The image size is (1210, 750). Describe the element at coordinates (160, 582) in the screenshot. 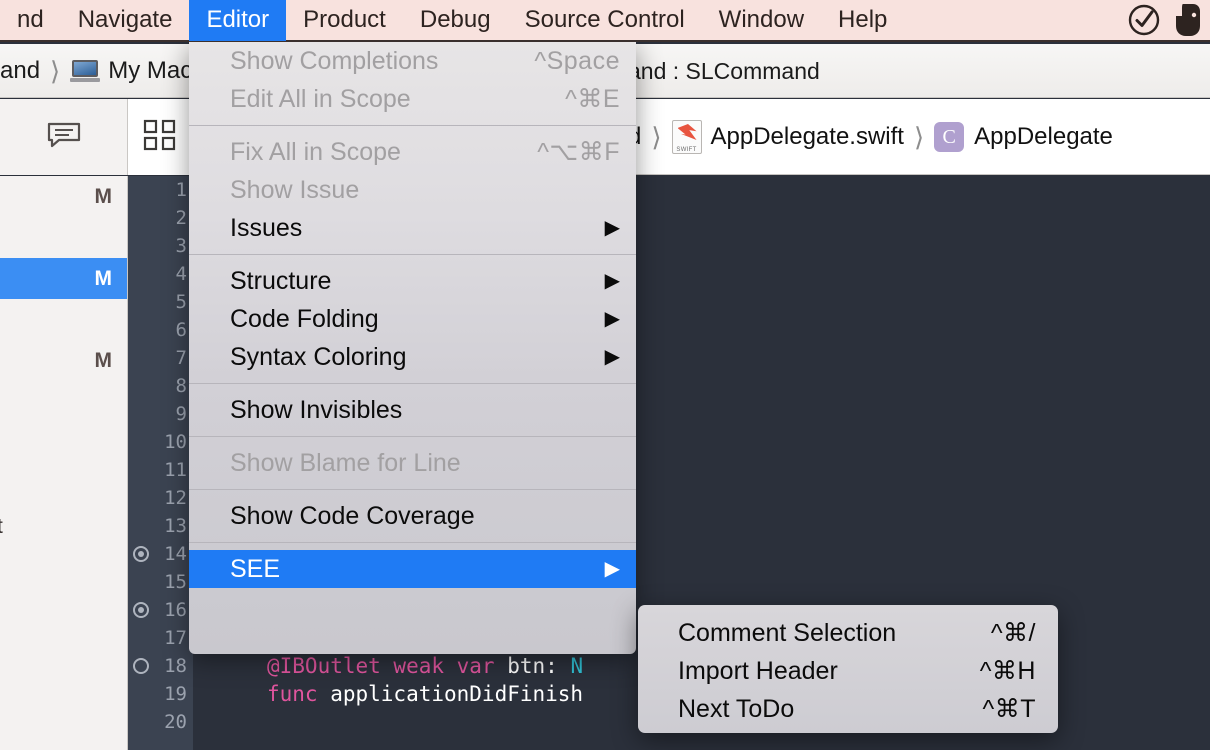

I see `gutter-line: 15` at that location.